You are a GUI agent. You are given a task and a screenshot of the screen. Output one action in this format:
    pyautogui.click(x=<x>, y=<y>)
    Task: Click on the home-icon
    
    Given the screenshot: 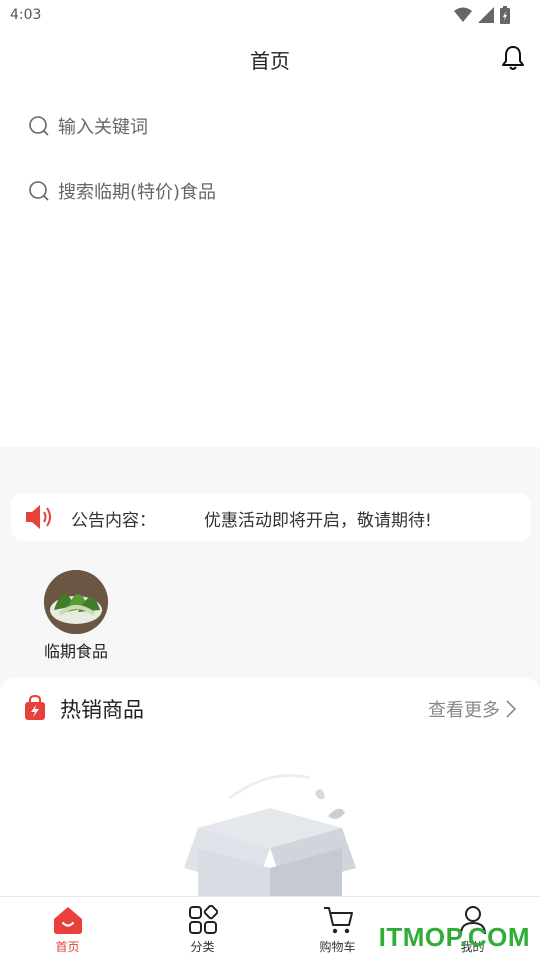 What is the action you would take?
    pyautogui.click(x=67, y=920)
    